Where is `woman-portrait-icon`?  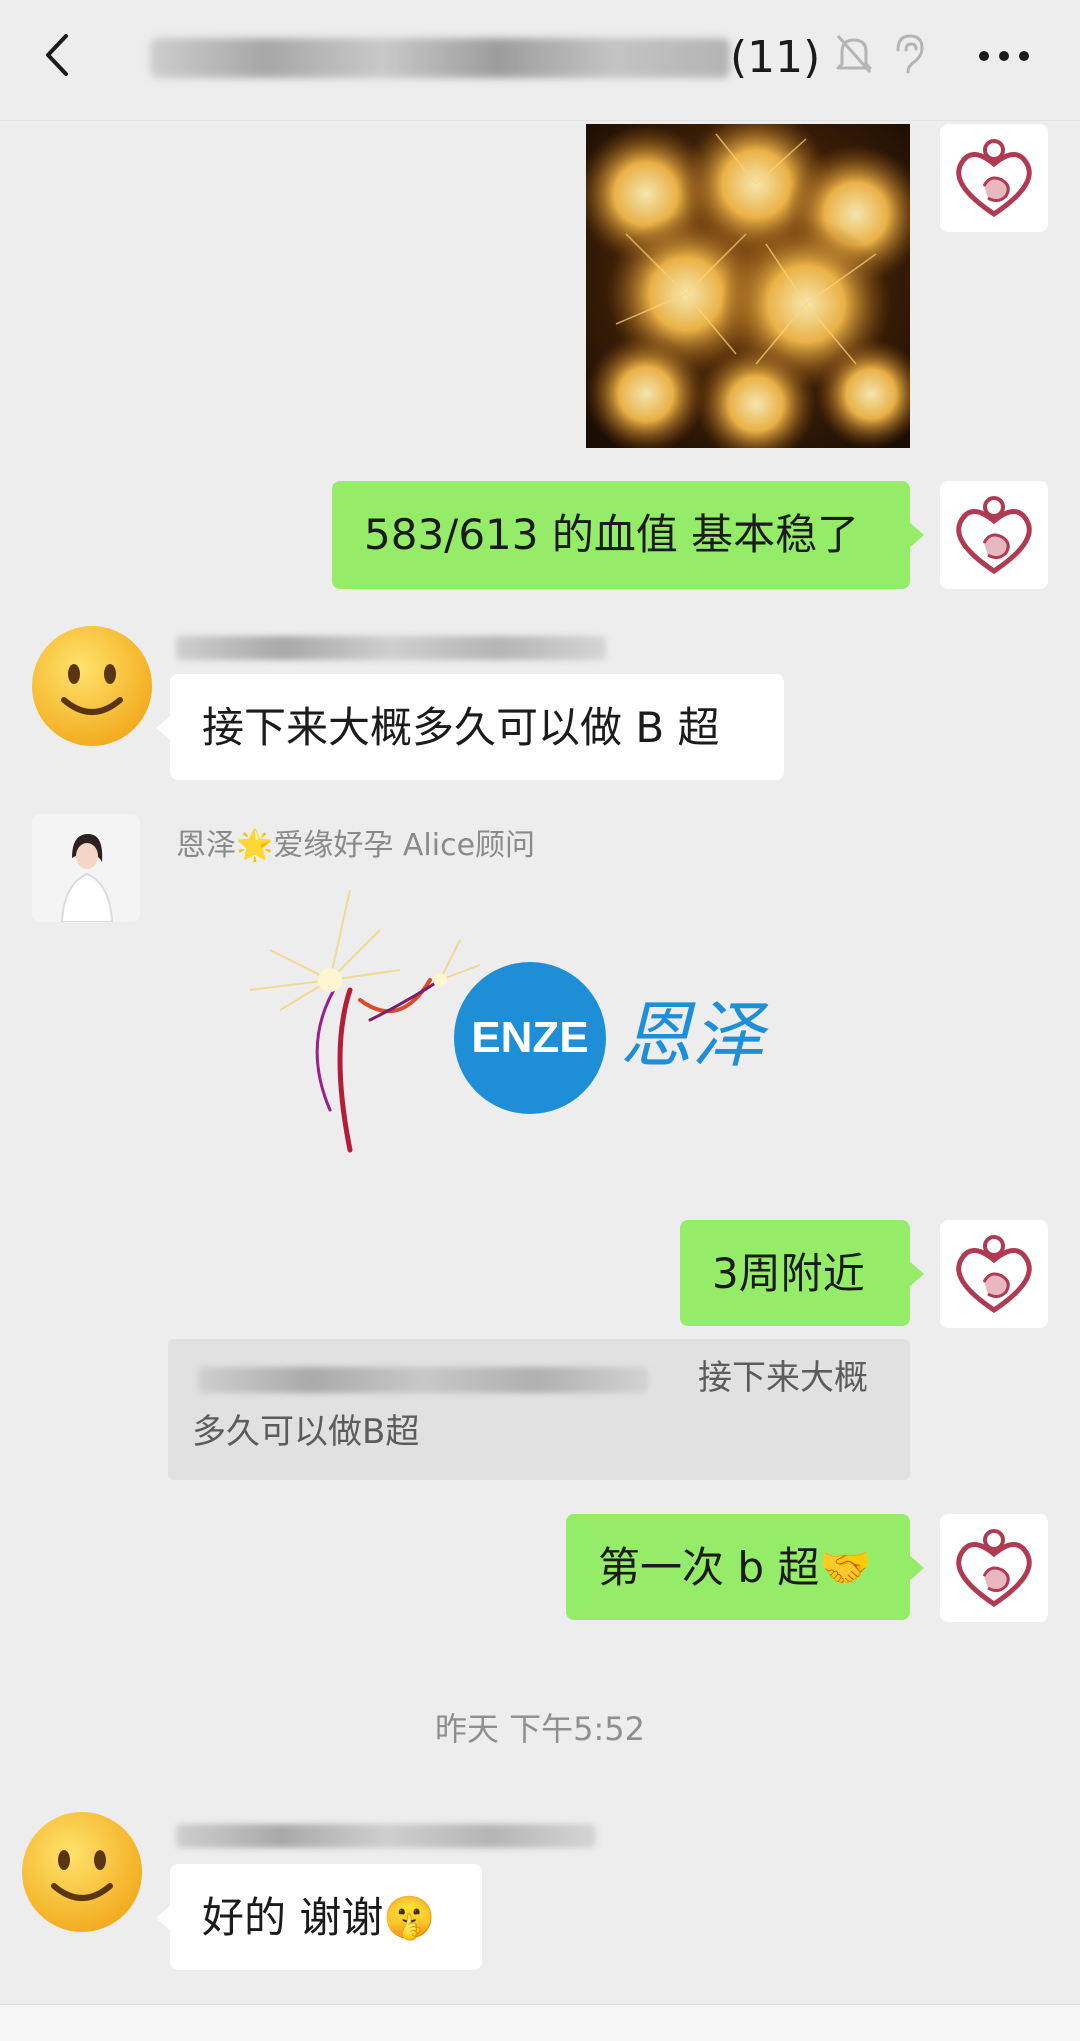 woman-portrait-icon is located at coordinates (86, 868).